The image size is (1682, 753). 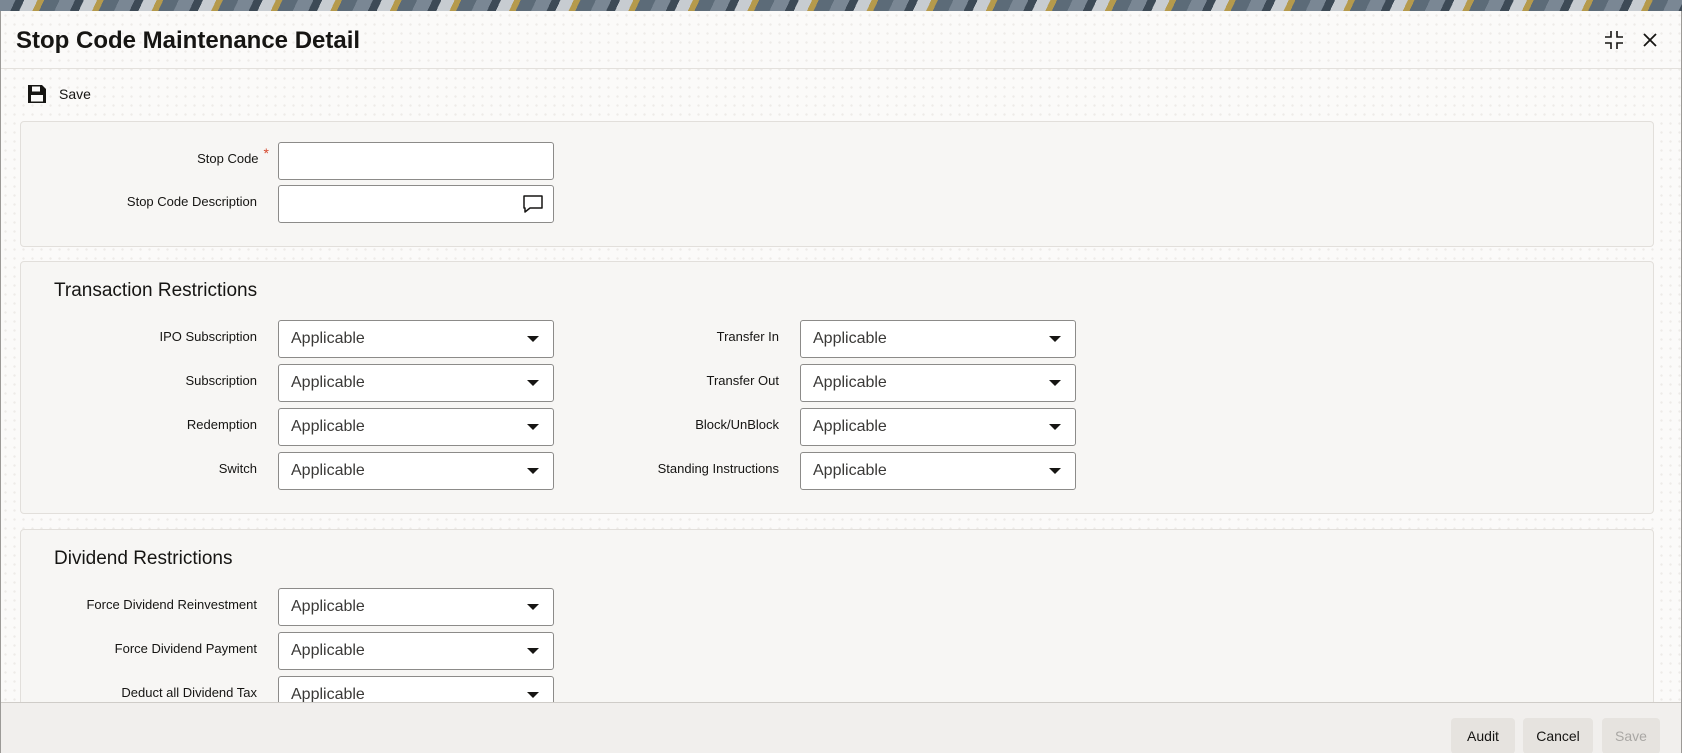 What do you see at coordinates (850, 426) in the screenshot?
I see `block-unblock-value: Applicable` at bounding box center [850, 426].